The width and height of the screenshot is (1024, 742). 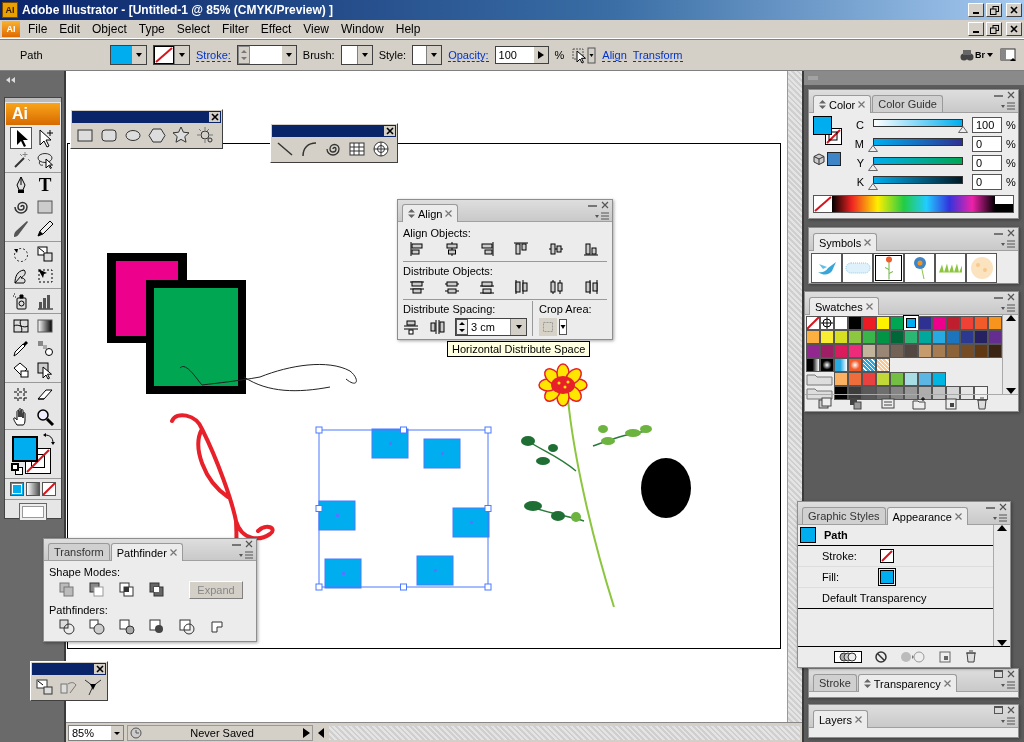 I want to click on menu-item: View, so click(x=316, y=29).